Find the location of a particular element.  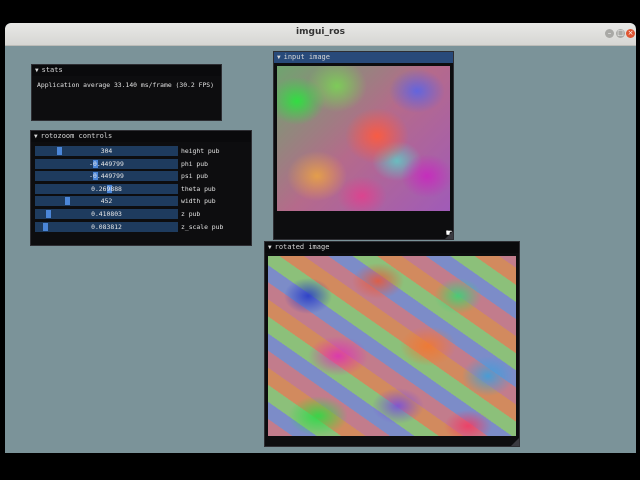

close-icon: × is located at coordinates (630, 33).